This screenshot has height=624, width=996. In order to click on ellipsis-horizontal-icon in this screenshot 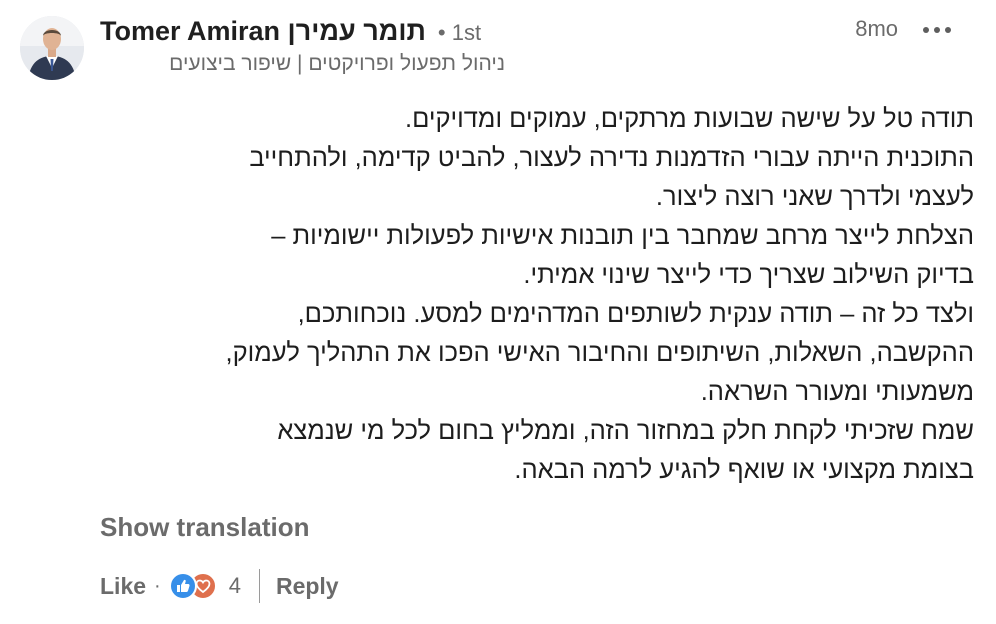, I will do `click(937, 30)`.